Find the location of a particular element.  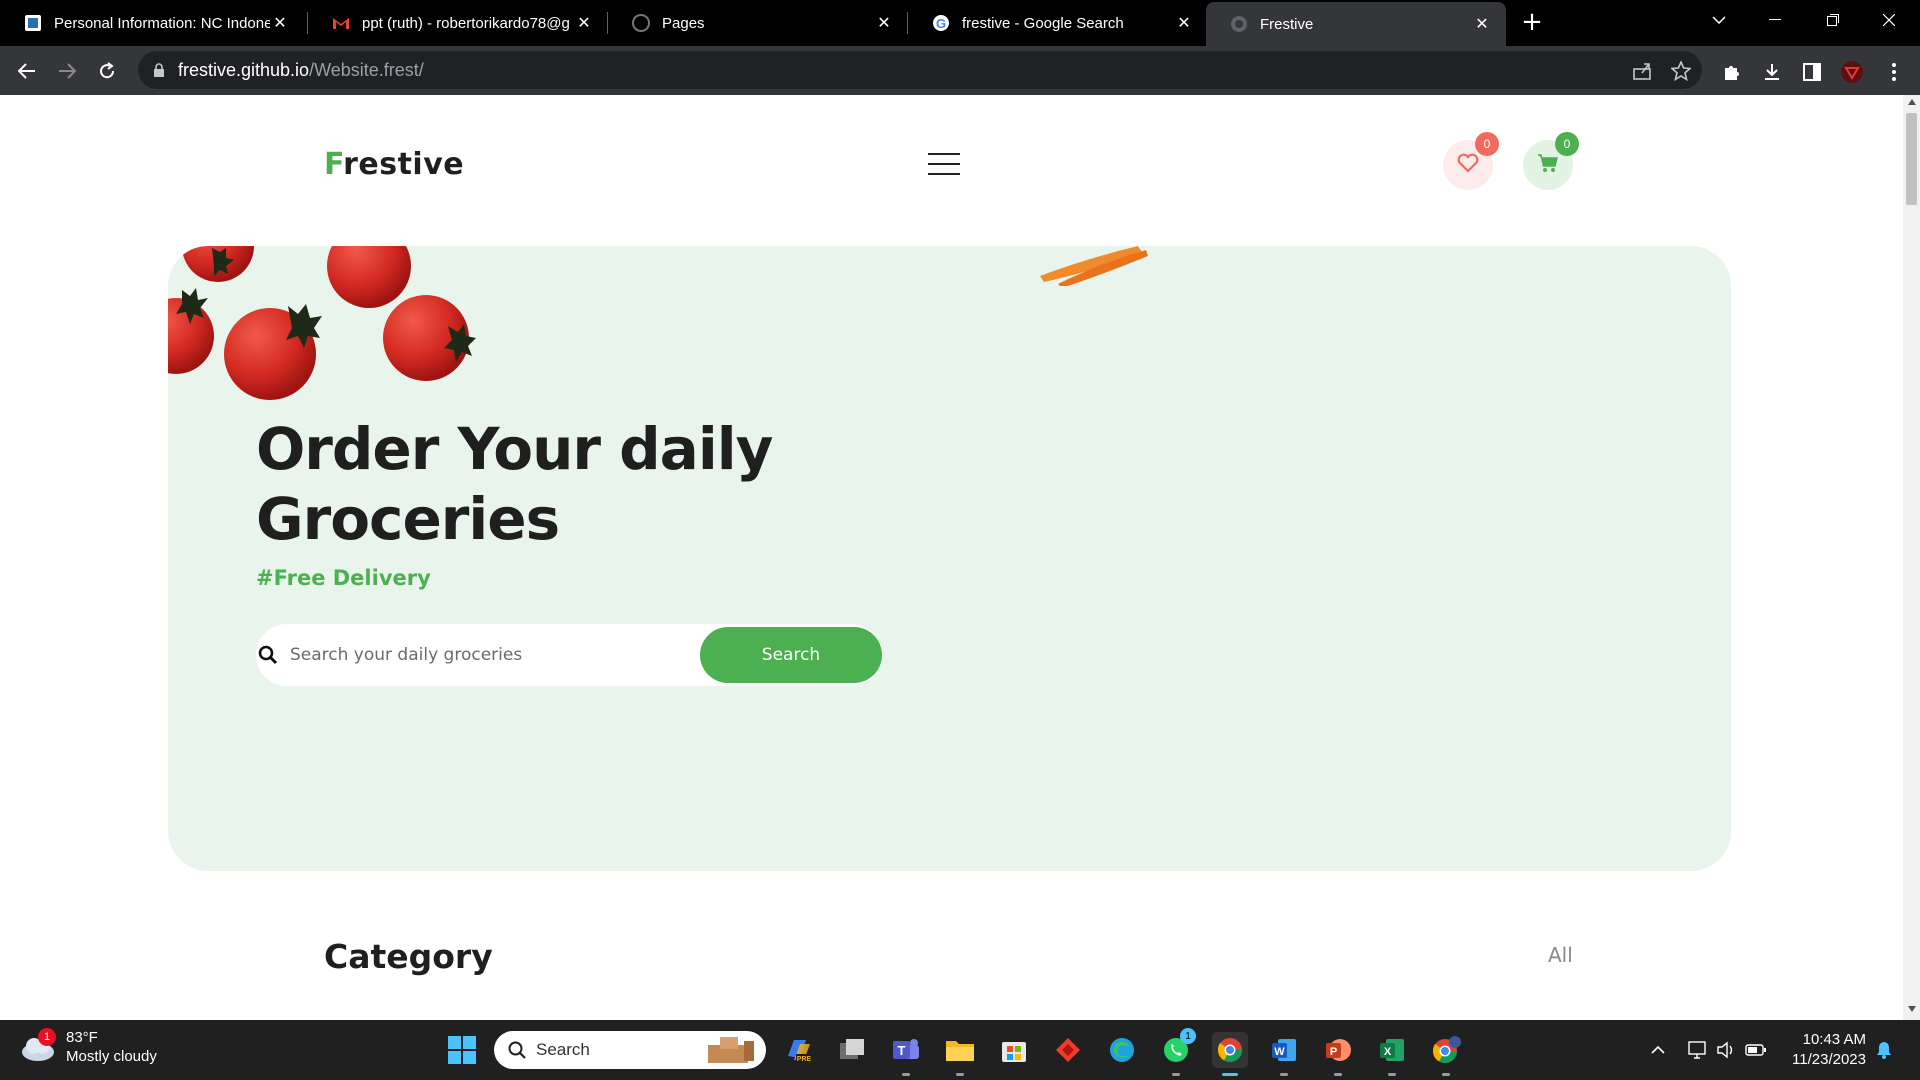

svg-text: P is located at coordinates (1333, 1052).